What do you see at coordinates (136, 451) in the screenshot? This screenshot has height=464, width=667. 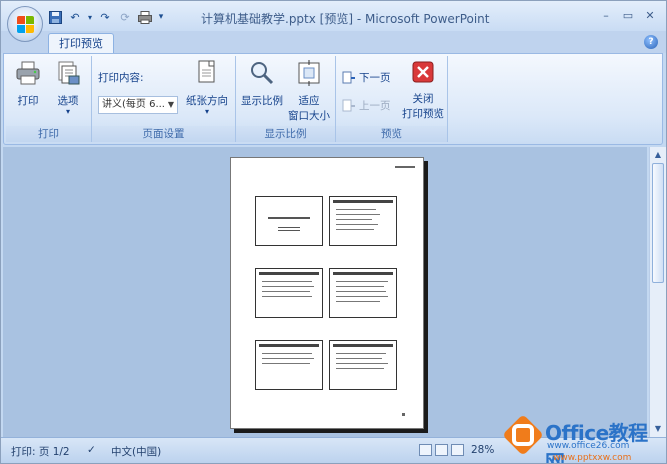 I see `language-status: 中文(中国)` at bounding box center [136, 451].